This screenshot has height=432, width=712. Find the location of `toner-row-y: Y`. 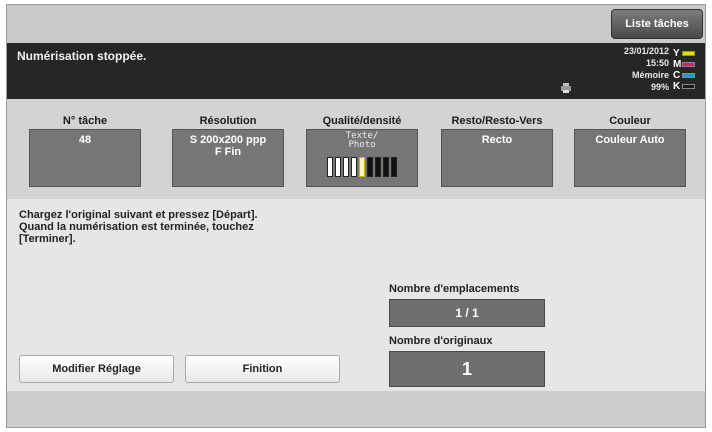

toner-row-y: Y is located at coordinates (687, 53).